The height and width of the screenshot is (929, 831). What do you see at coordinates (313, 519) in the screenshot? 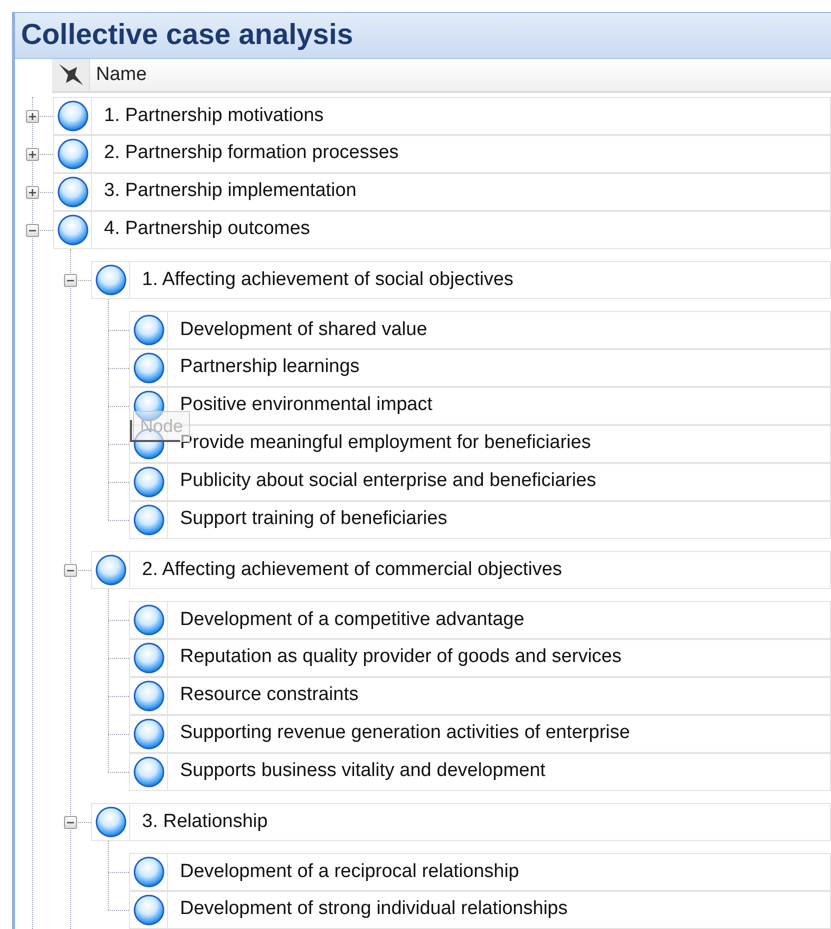
I see `node-label: Support training of beneficiaries` at bounding box center [313, 519].